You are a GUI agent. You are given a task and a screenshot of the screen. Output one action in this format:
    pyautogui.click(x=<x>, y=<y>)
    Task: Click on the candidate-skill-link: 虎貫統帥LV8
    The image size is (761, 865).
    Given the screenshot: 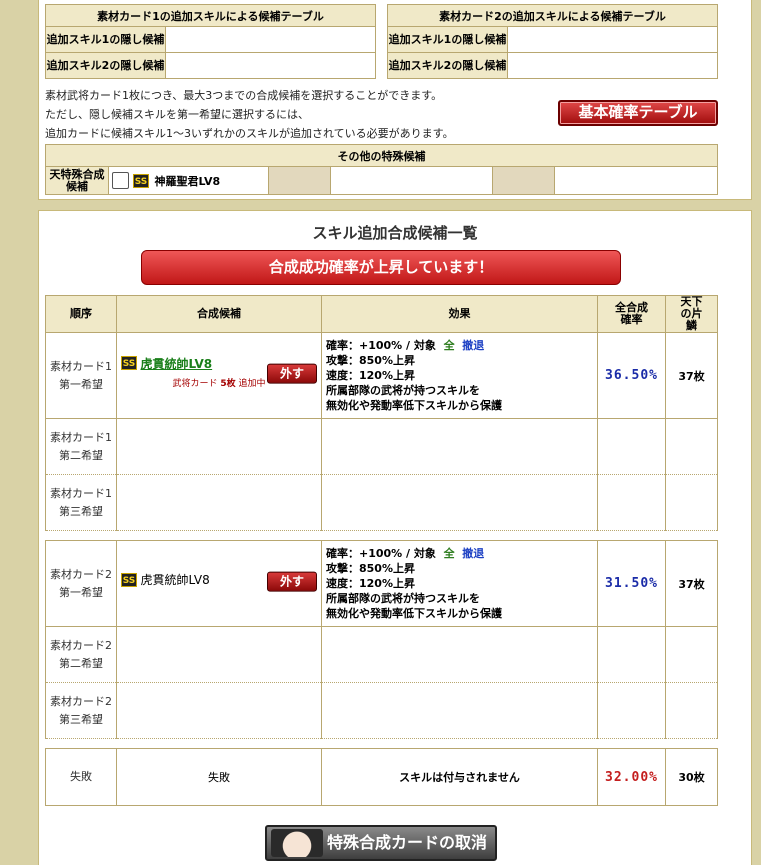 What is the action you would take?
    pyautogui.click(x=177, y=364)
    